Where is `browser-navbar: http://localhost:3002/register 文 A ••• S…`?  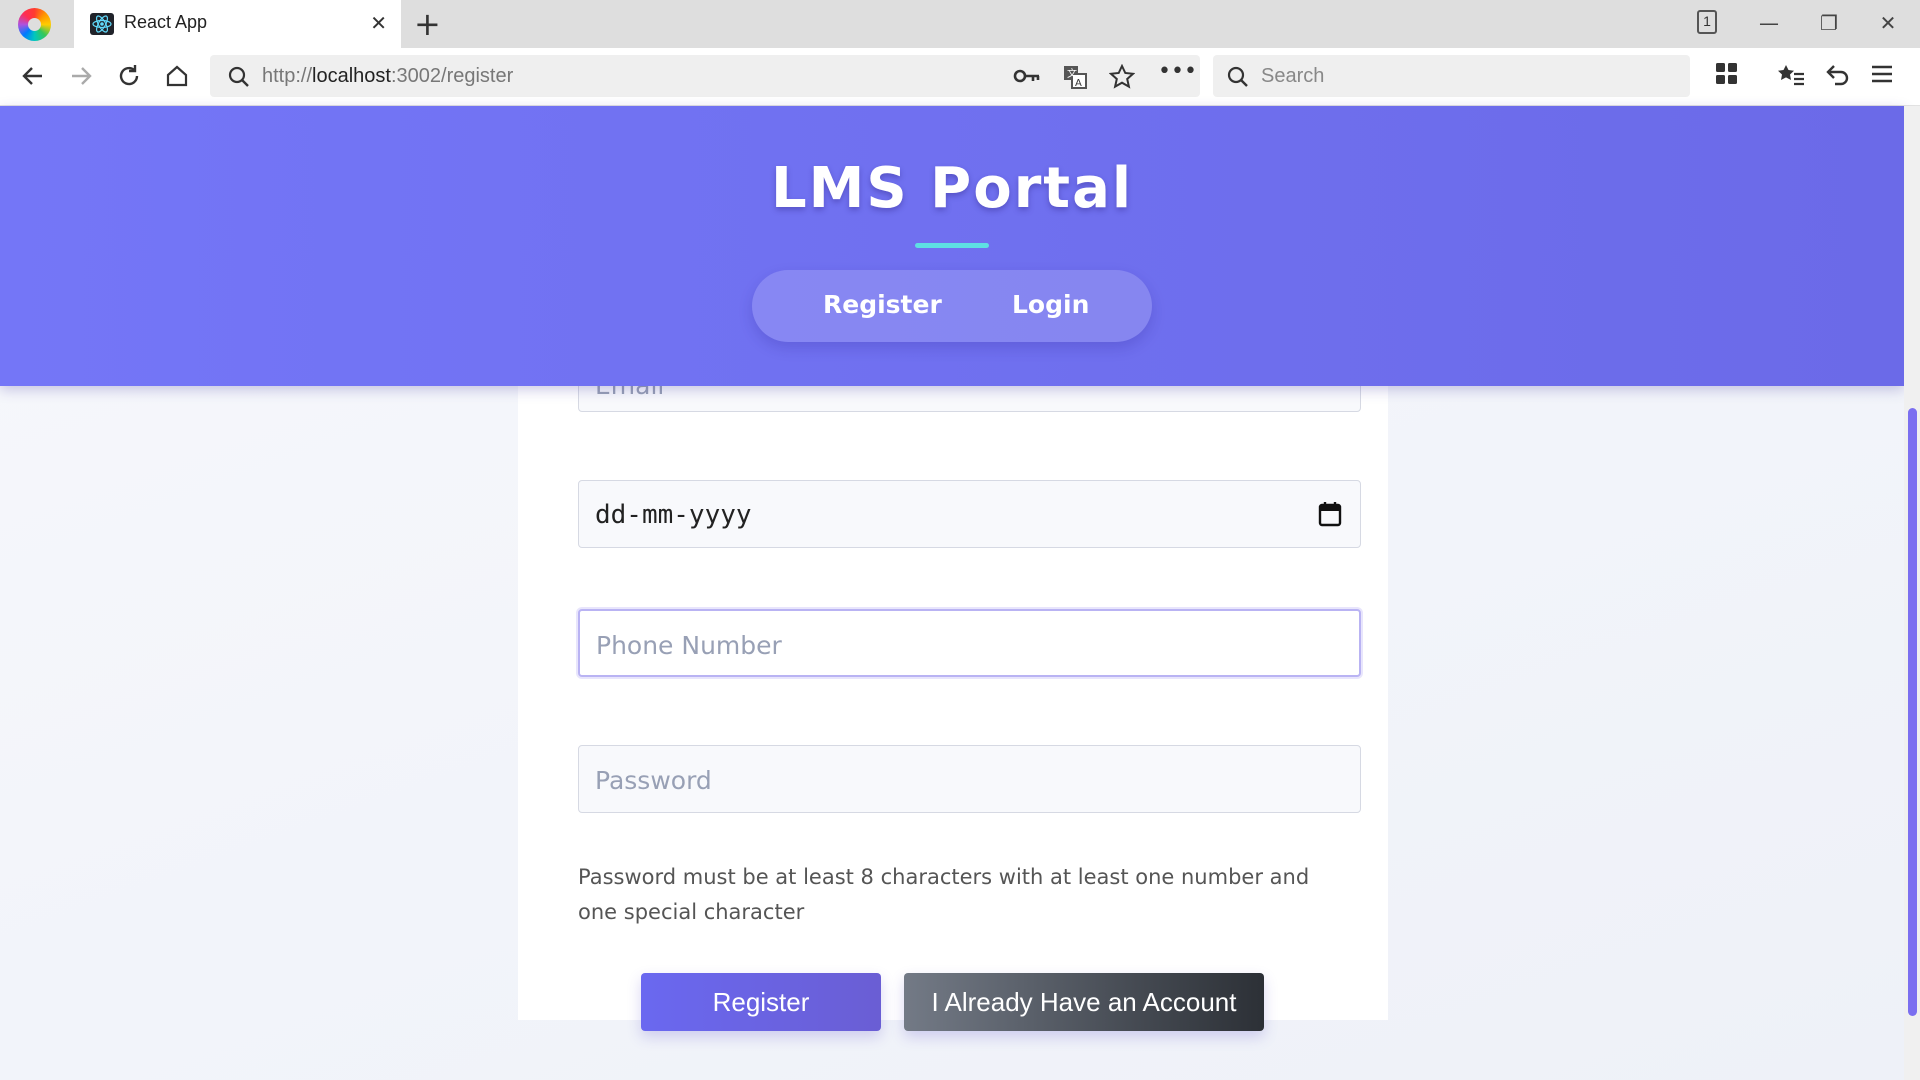
browser-navbar: http://localhost:3002/register 文 A ••• S… is located at coordinates (960, 77).